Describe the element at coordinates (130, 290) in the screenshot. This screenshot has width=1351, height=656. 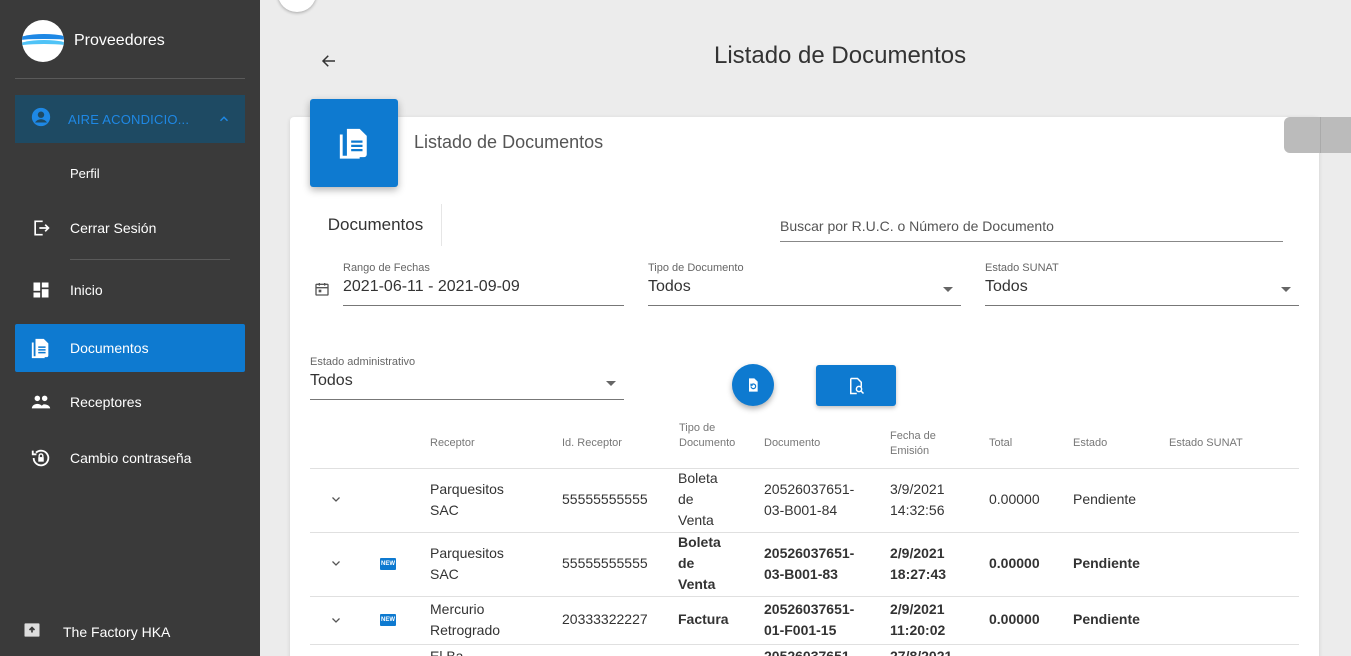
I see `sidebar-item-inicio: Inicio` at that location.